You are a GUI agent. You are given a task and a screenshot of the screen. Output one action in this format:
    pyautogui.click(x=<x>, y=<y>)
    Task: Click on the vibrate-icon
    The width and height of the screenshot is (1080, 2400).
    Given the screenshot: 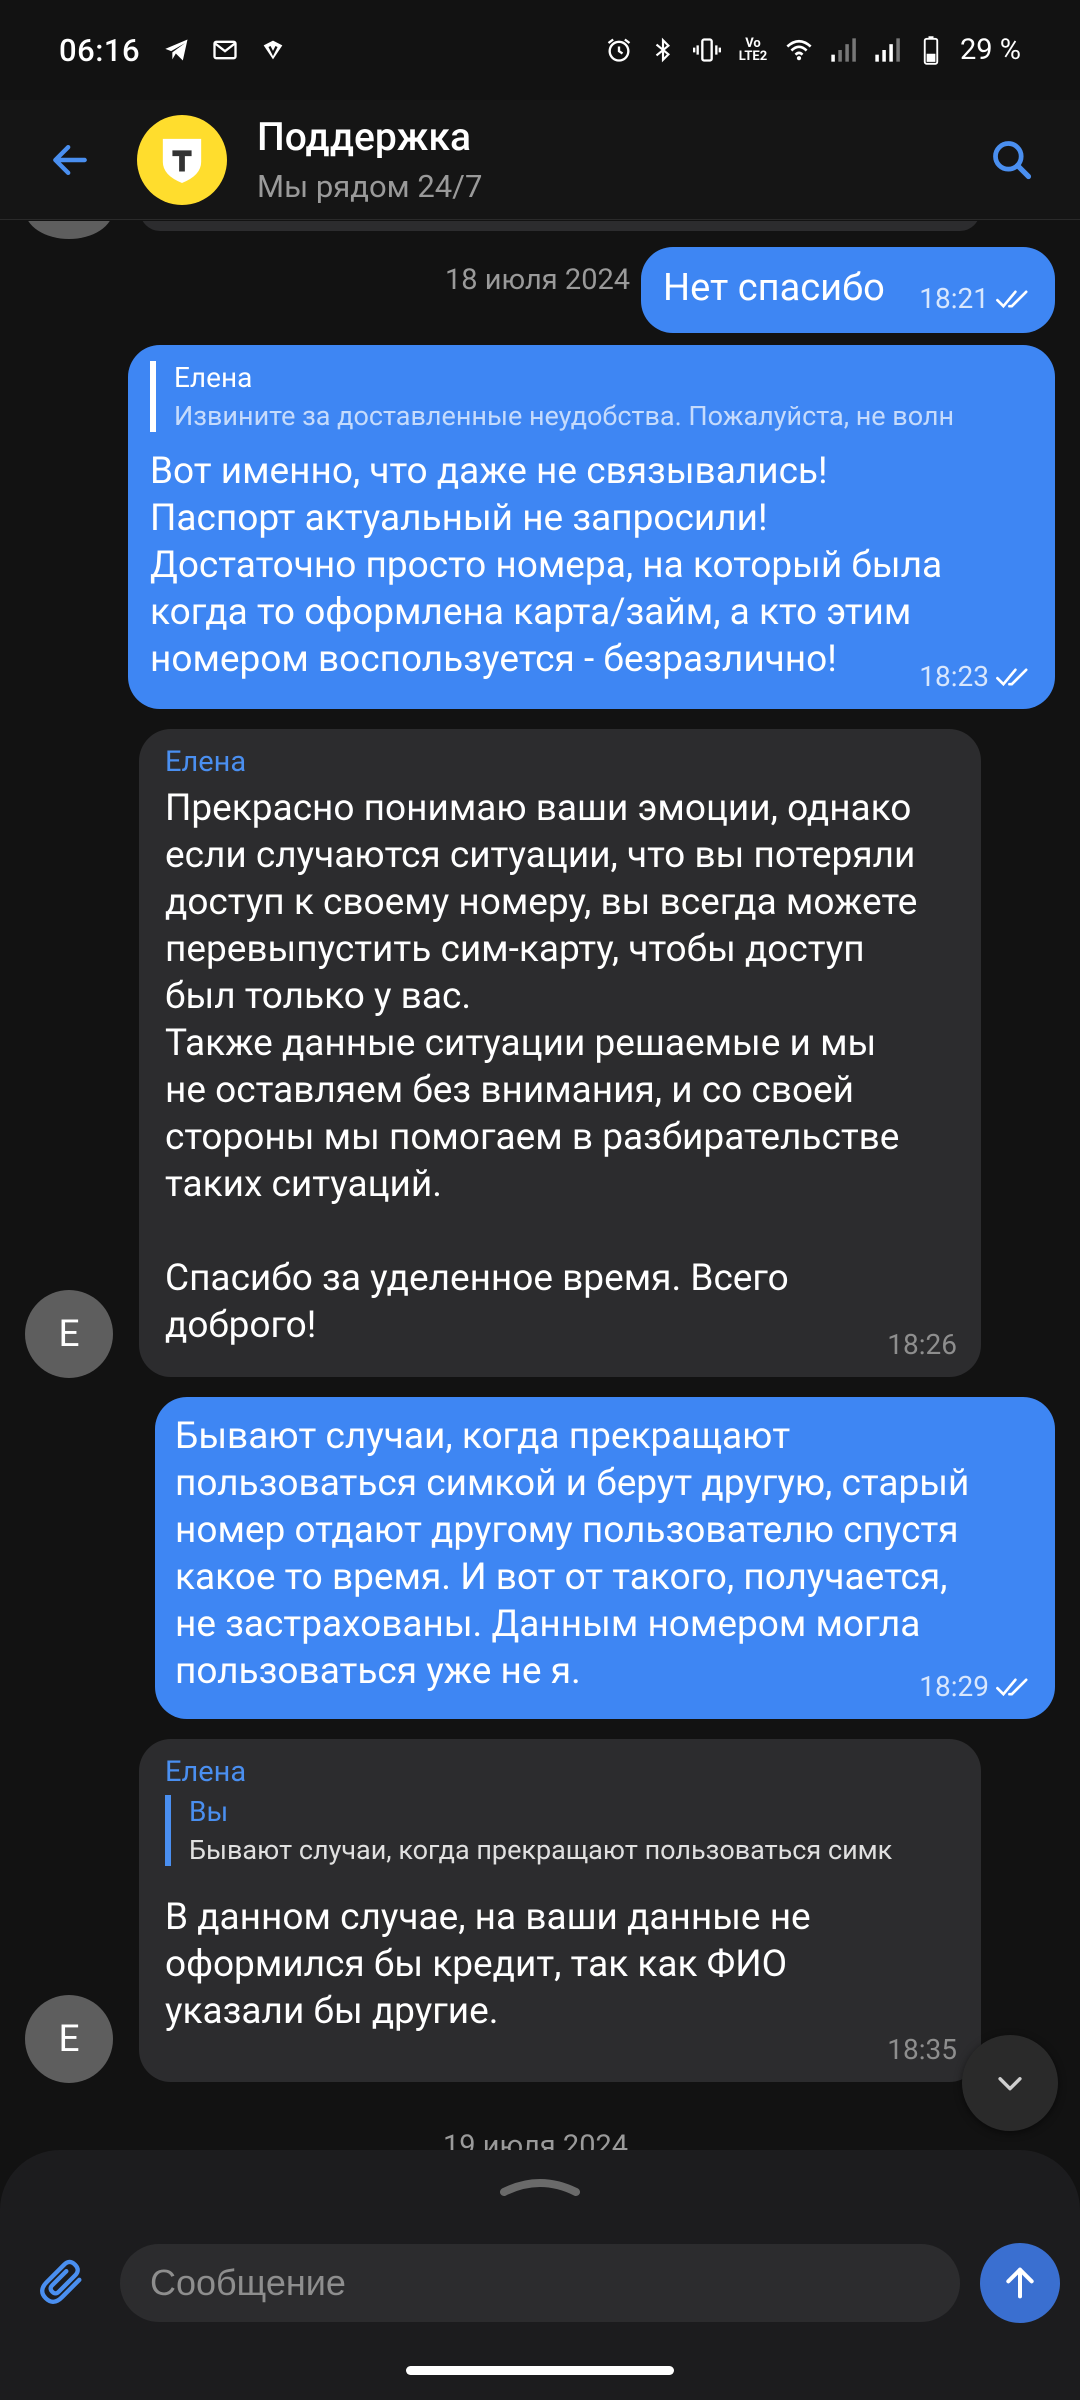 What is the action you would take?
    pyautogui.click(x=707, y=50)
    